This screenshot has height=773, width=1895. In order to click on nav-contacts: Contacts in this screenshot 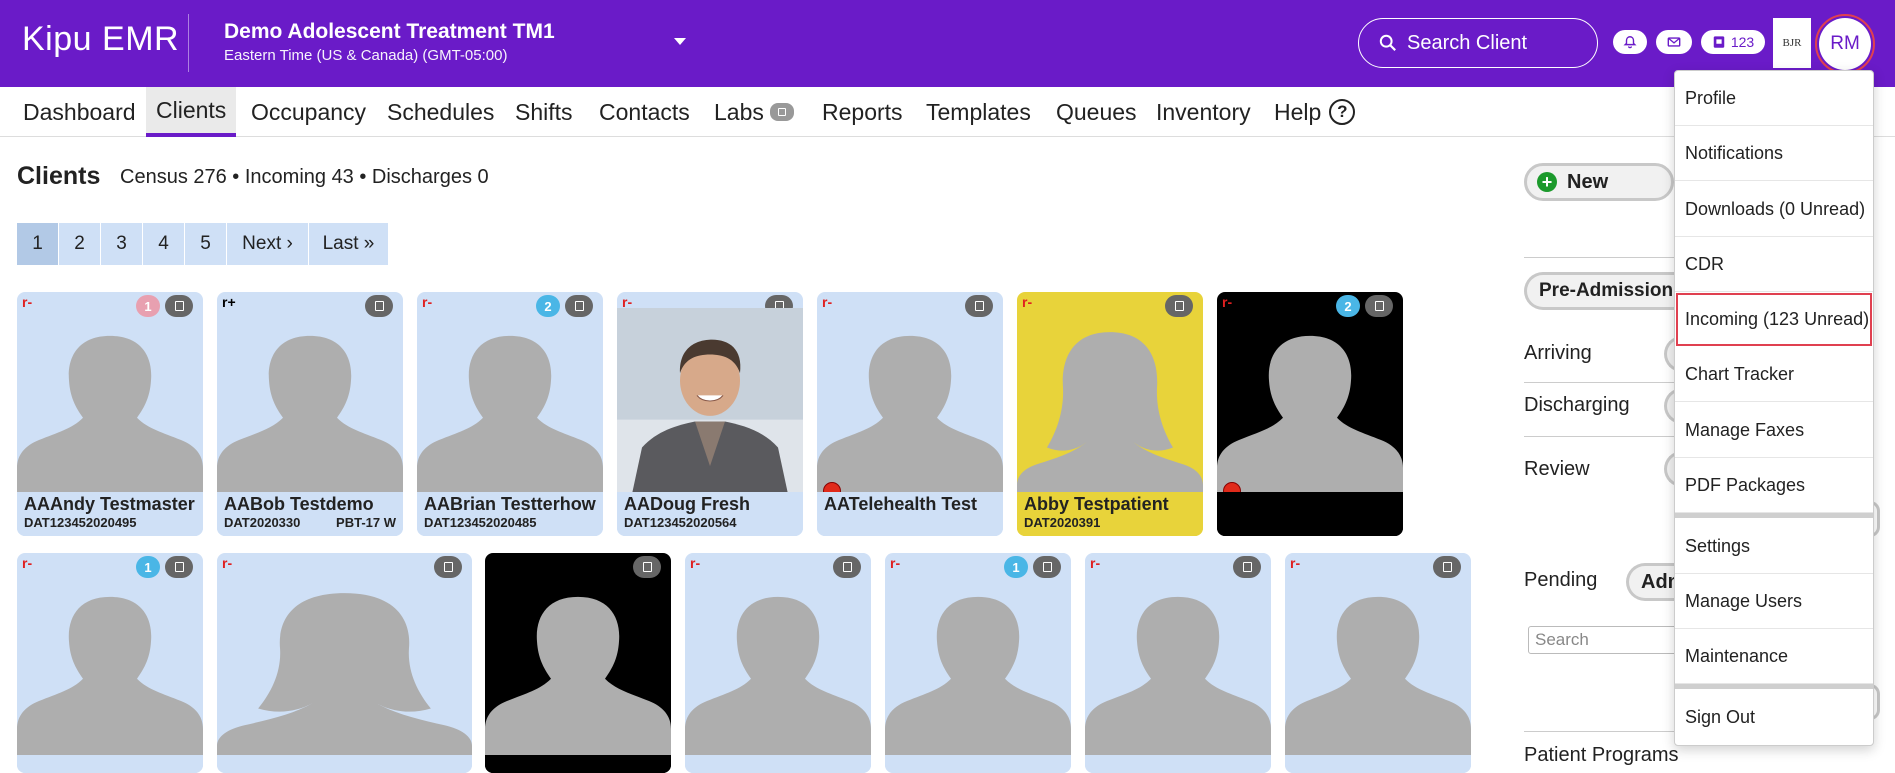, I will do `click(644, 112)`.